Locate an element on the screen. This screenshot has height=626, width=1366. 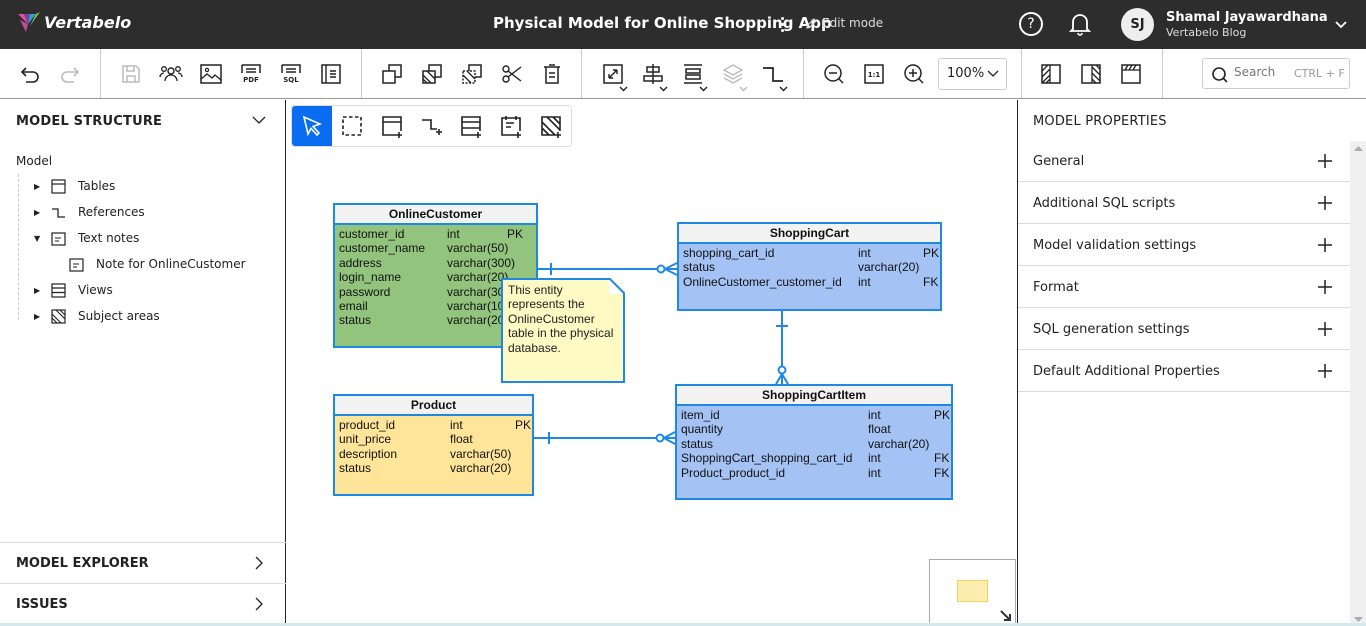
column-row: OnlineCustomer_customer_id int FK is located at coordinates (810, 282).